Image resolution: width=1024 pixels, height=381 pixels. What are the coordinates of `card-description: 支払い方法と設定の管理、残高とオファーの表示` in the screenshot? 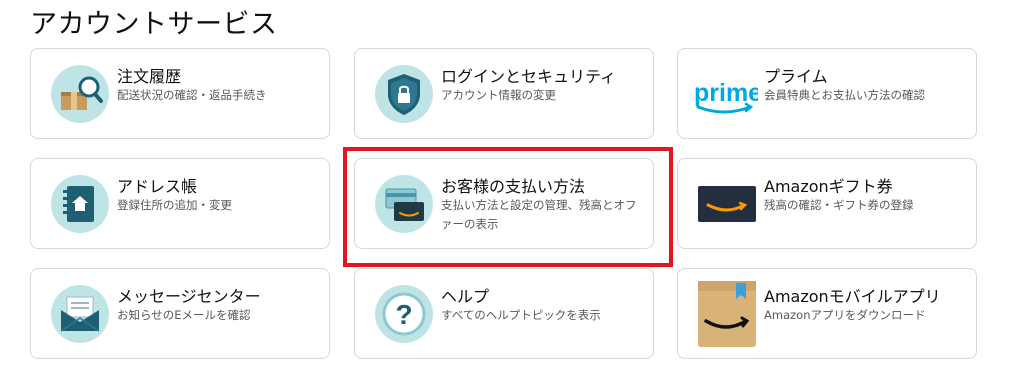 It's located at (539, 214).